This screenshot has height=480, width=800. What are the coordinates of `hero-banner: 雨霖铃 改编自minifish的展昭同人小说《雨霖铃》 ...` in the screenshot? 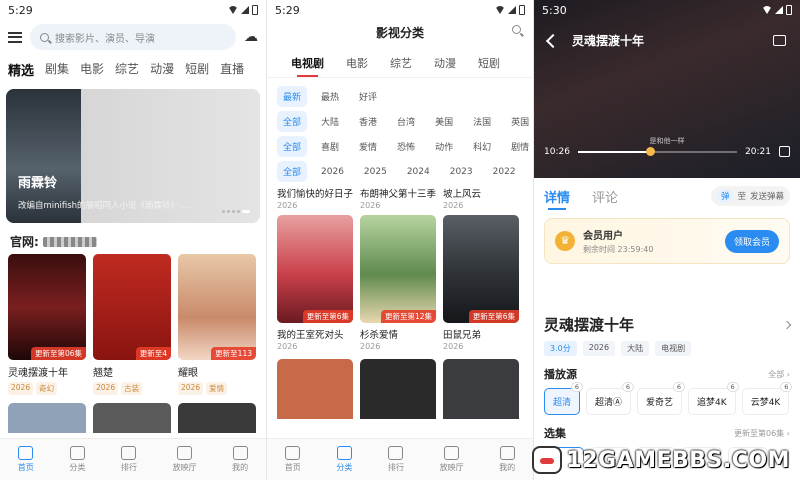 It's located at (133, 156).